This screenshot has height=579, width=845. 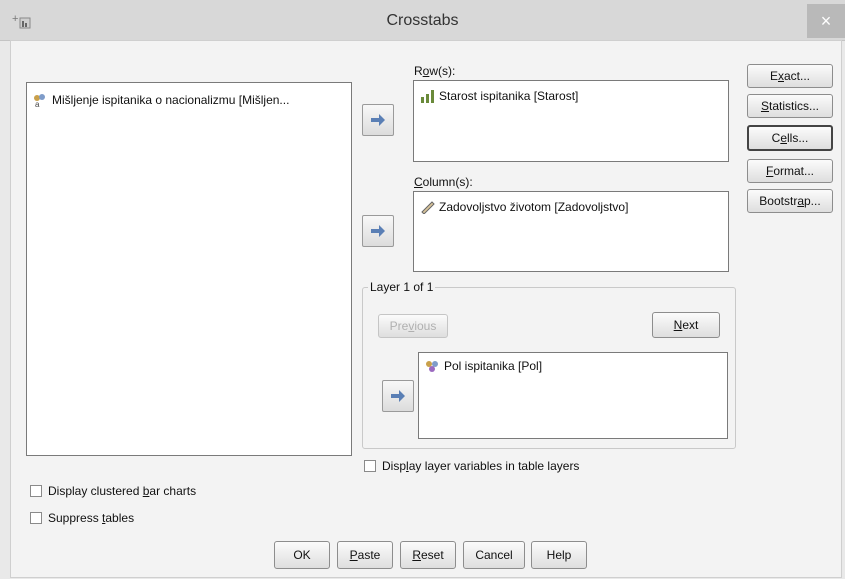 I want to click on move-to-rows-button, so click(x=378, y=120).